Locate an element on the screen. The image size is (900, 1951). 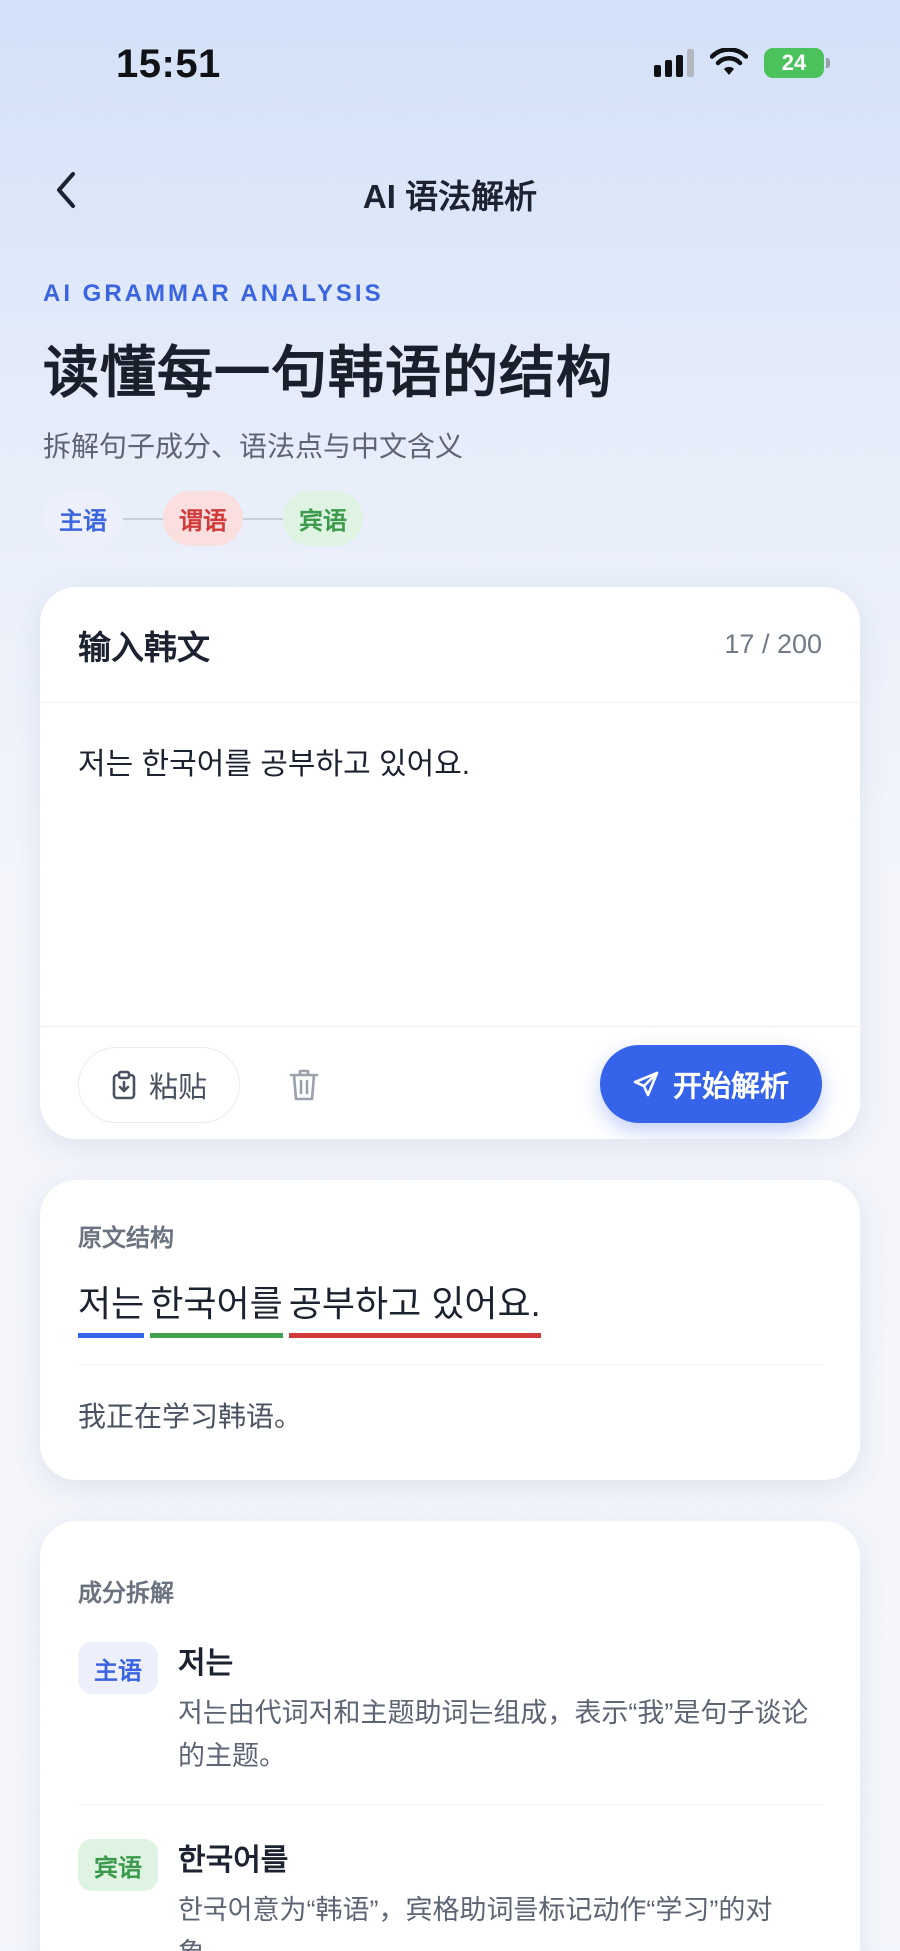
start-analysis-button: 开始解析 is located at coordinates (711, 1084).